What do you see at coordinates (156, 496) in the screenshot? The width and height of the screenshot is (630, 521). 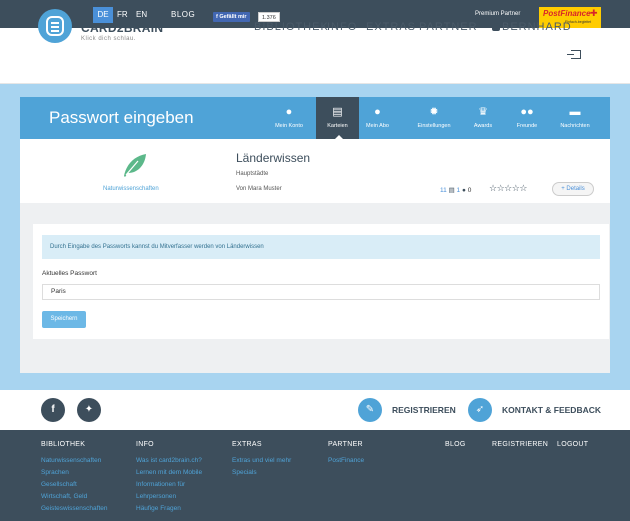 I see `footer-link: Lehrpersonen` at bounding box center [156, 496].